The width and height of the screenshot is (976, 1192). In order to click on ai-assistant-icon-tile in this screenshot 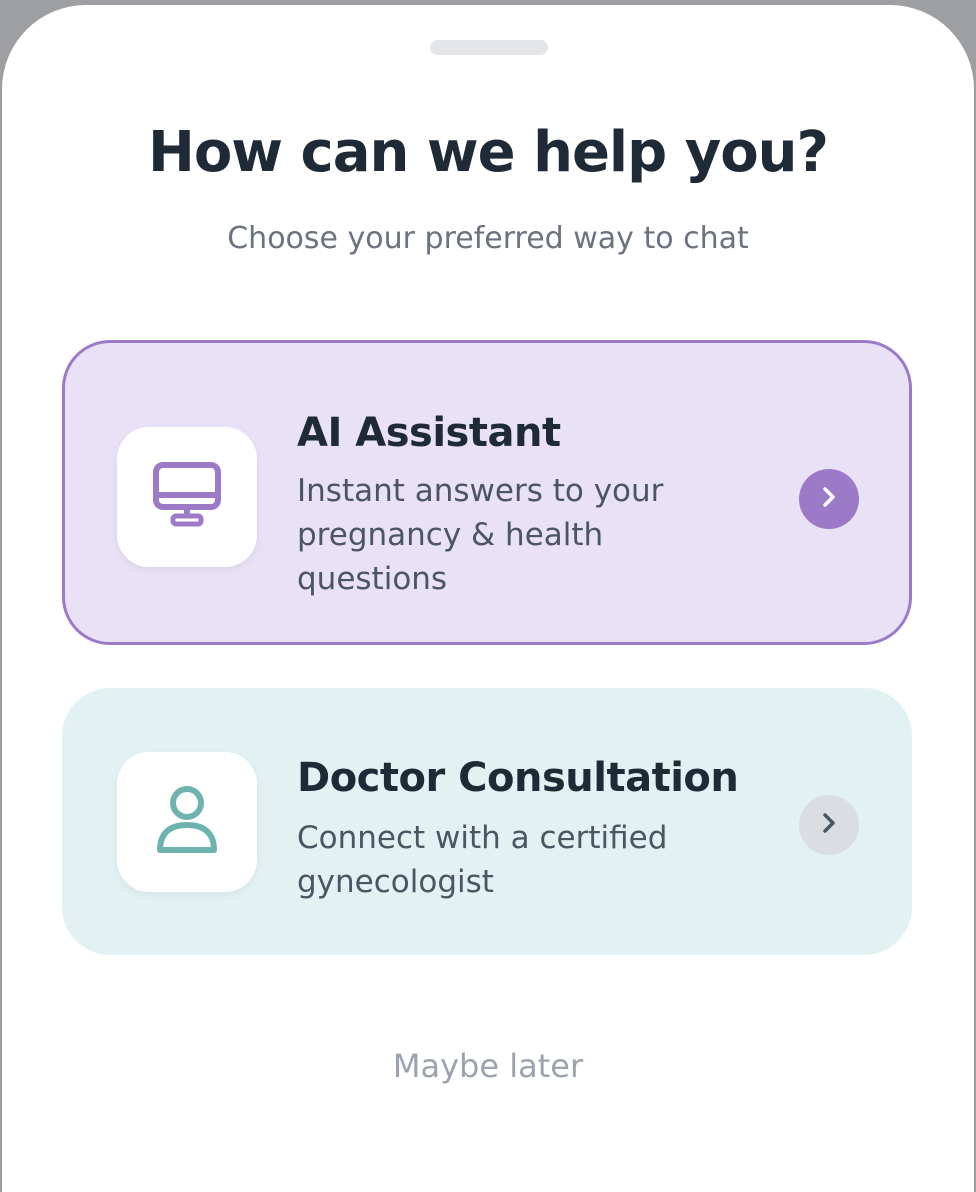, I will do `click(187, 497)`.